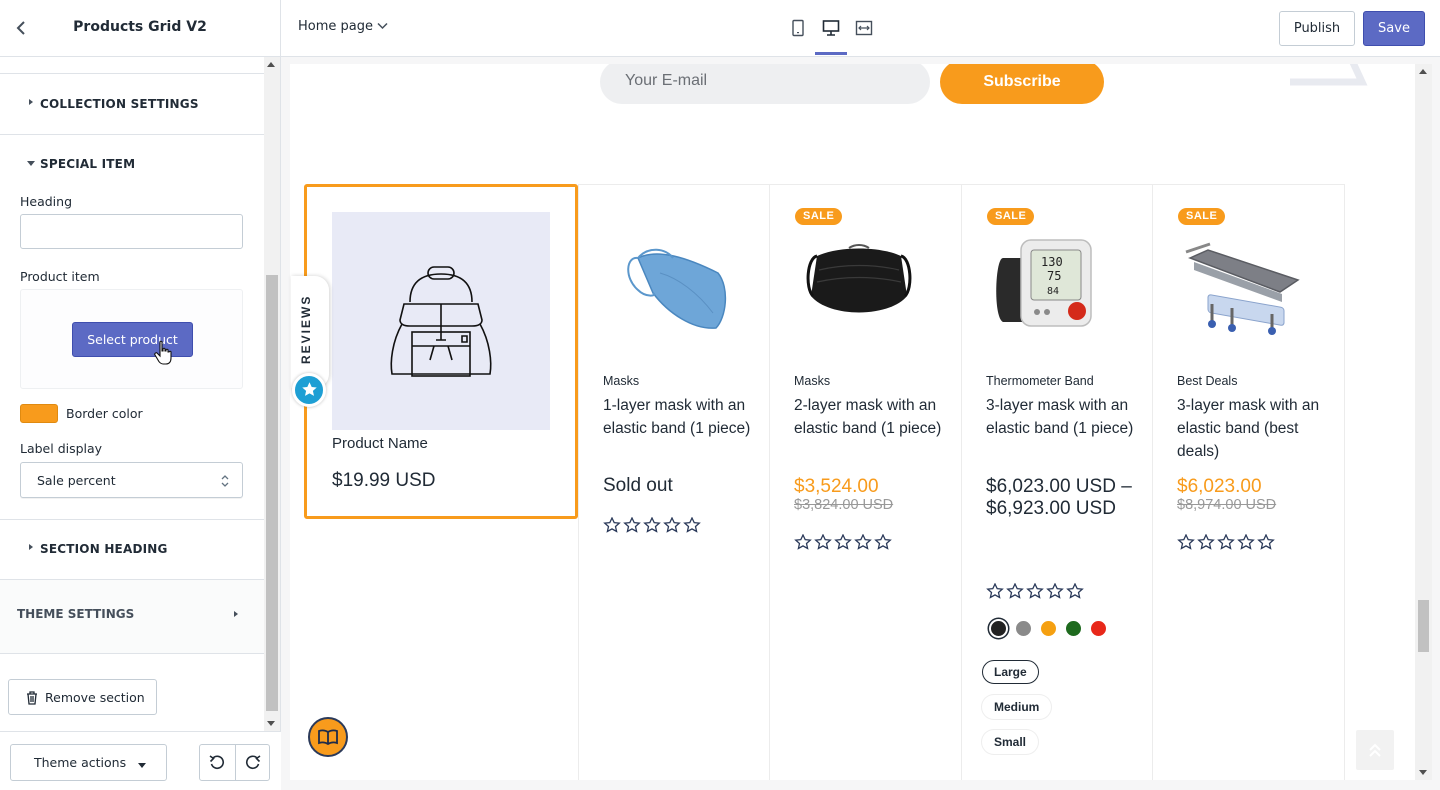 This screenshot has width=1440, height=790. What do you see at coordinates (380, 443) in the screenshot?
I see `special-product-name: Product Name` at bounding box center [380, 443].